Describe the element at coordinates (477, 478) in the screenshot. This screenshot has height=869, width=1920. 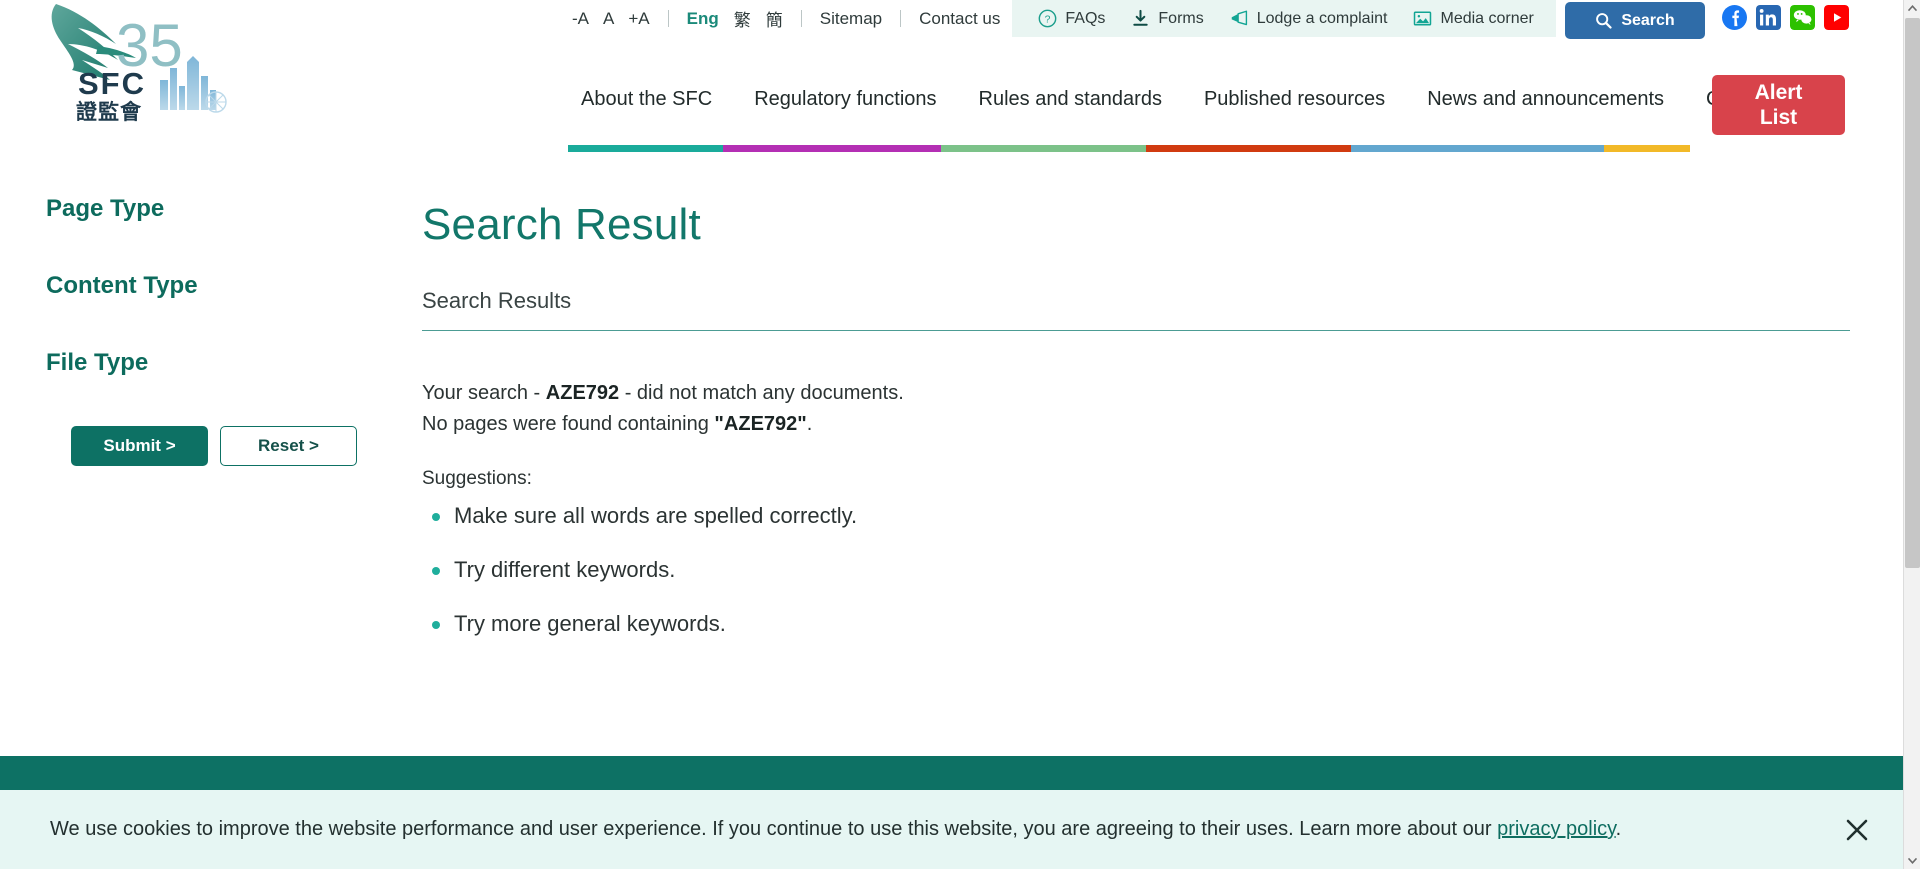
I see `suggestions-heading: Suggestions:` at that location.